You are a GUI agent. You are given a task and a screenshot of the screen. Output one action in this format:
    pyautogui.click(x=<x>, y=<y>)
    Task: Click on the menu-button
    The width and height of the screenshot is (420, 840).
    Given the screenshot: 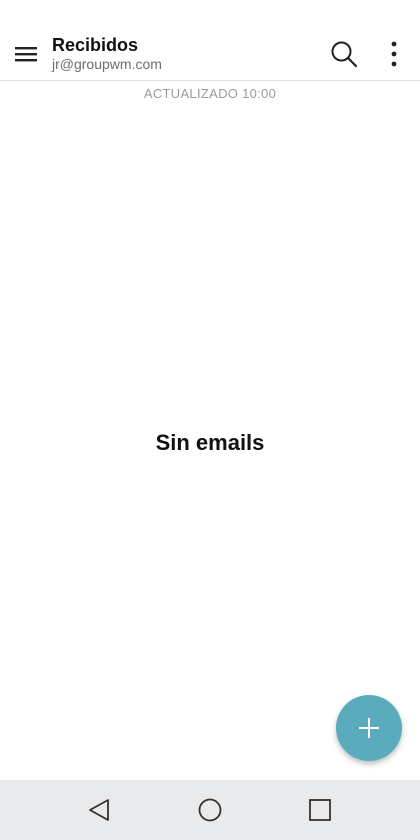 What is the action you would take?
    pyautogui.click(x=26, y=54)
    